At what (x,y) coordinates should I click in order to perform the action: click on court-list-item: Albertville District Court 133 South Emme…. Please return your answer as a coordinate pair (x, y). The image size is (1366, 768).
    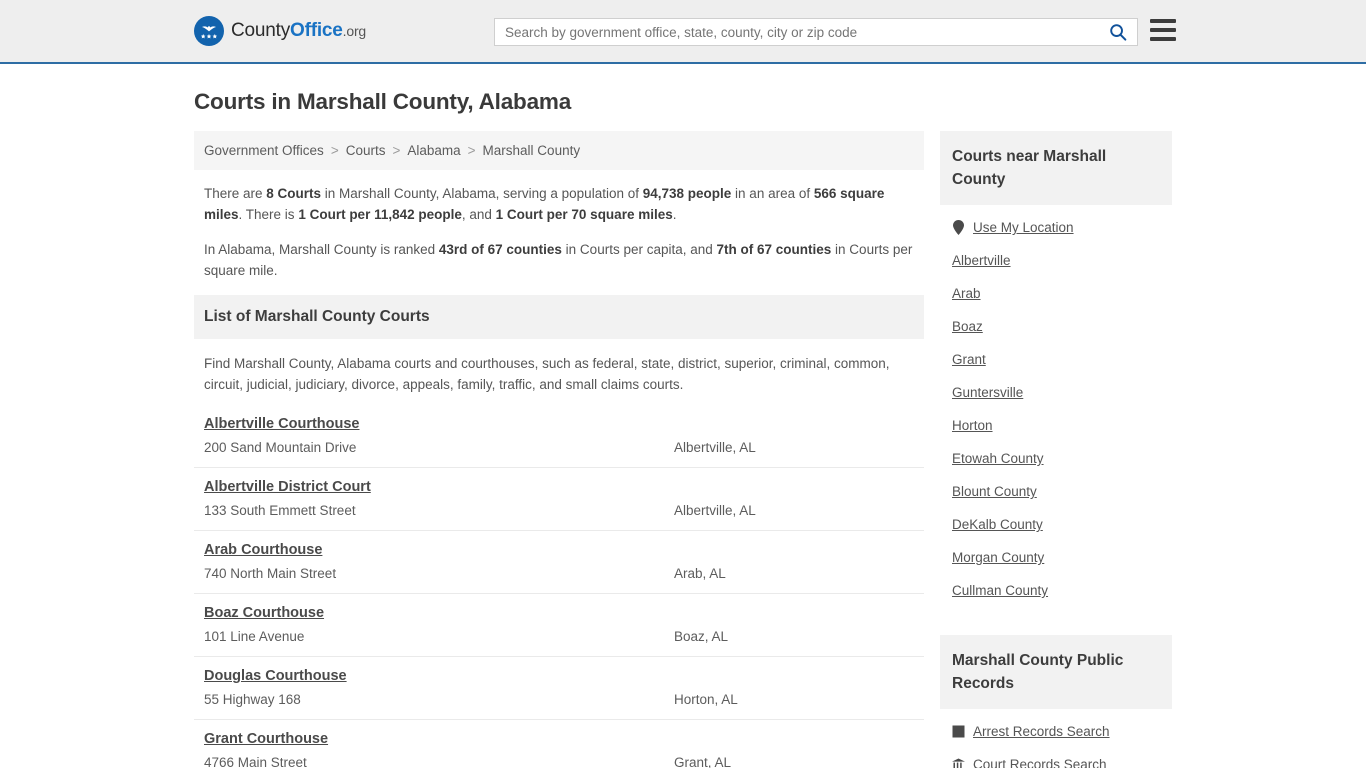
    Looking at the image, I should click on (559, 499).